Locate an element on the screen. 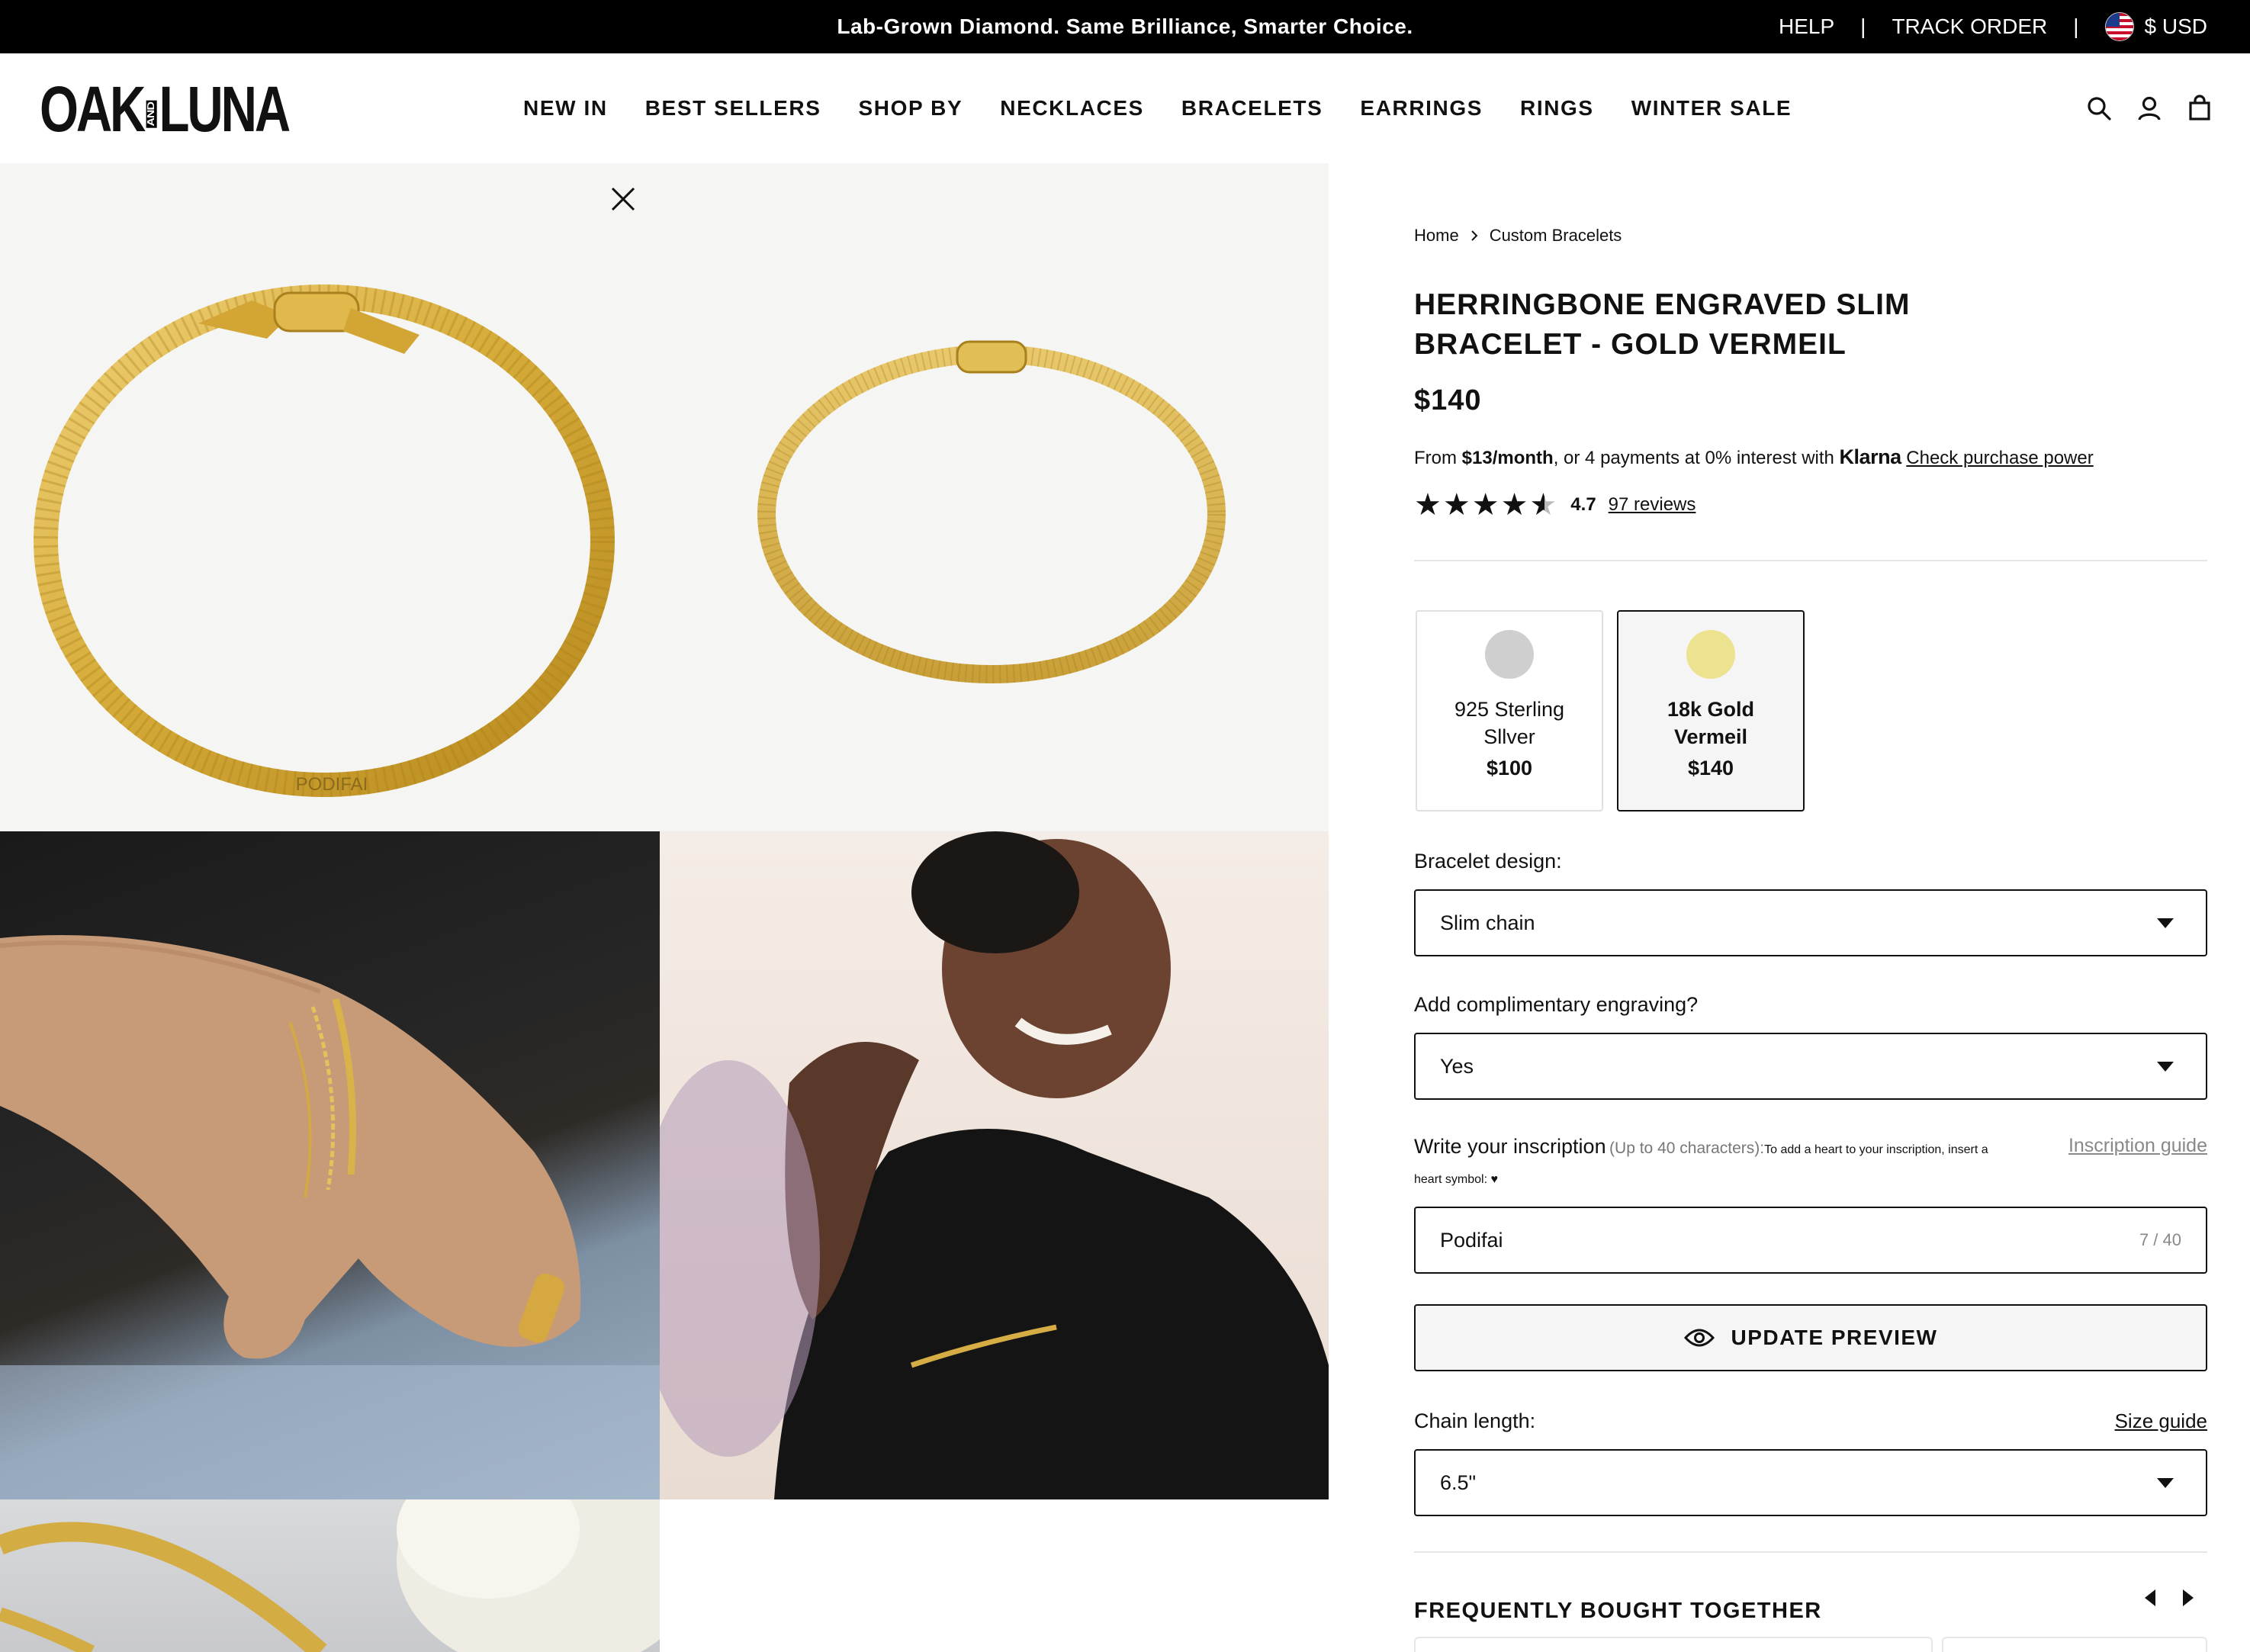 The image size is (2250, 1652). inscription-heart-note: heart symbol: ♥ is located at coordinates (1456, 1179).